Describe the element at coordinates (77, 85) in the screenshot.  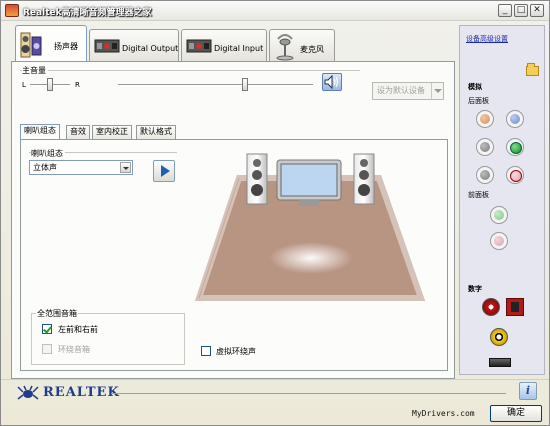
I see `balance-right-label: R` at that location.